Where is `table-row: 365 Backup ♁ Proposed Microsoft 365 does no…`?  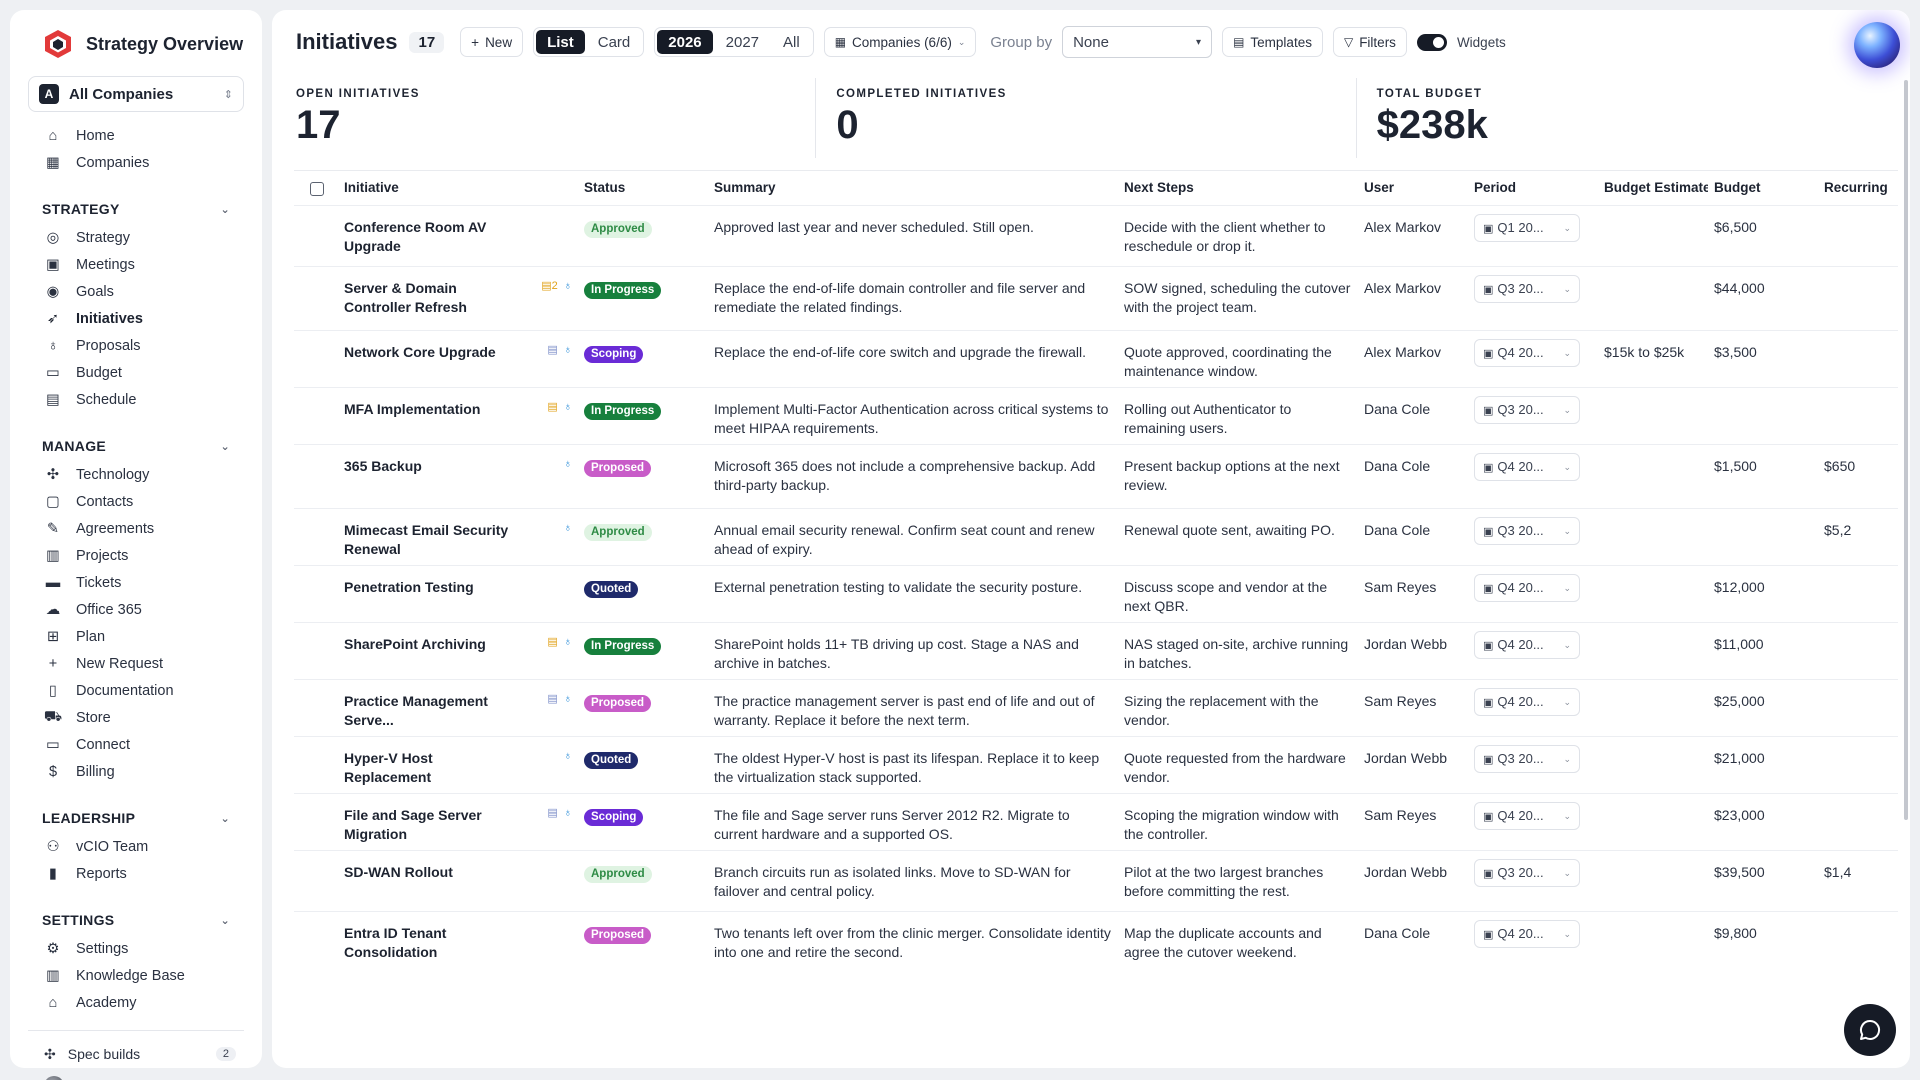 table-row: 365 Backup ♁ Proposed Microsoft 365 does no… is located at coordinates (1096, 475).